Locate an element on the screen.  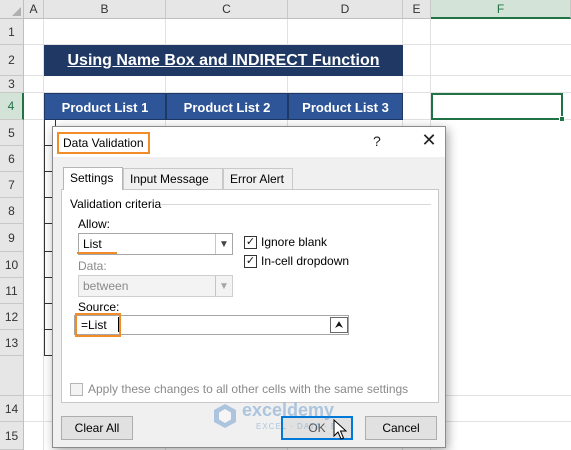
dialog-titlebar: Data Validation ? ✕ is located at coordinates (249, 142).